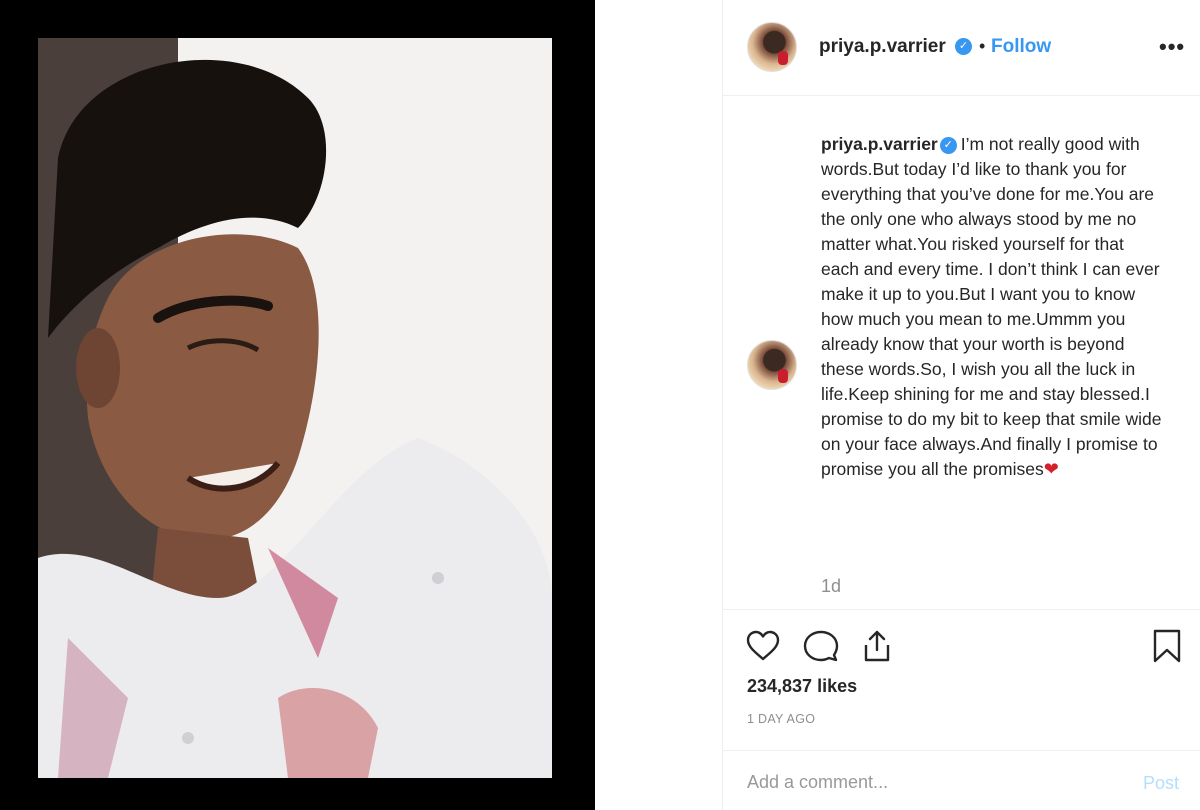 The height and width of the screenshot is (810, 1200). I want to click on post-header: priya.p.varrier ✓ • Follow •••, so click(961, 48).